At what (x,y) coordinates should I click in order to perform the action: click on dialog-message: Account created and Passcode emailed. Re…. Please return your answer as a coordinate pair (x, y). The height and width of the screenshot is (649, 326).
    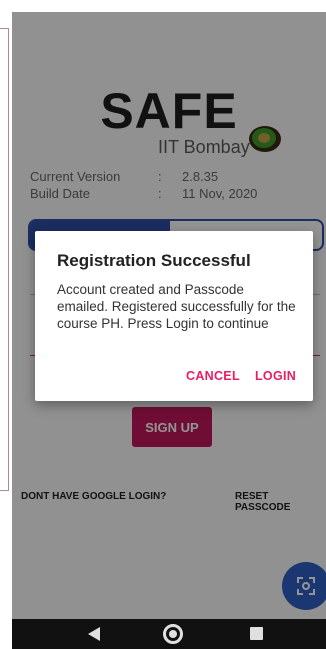
    Looking at the image, I should click on (176, 306).